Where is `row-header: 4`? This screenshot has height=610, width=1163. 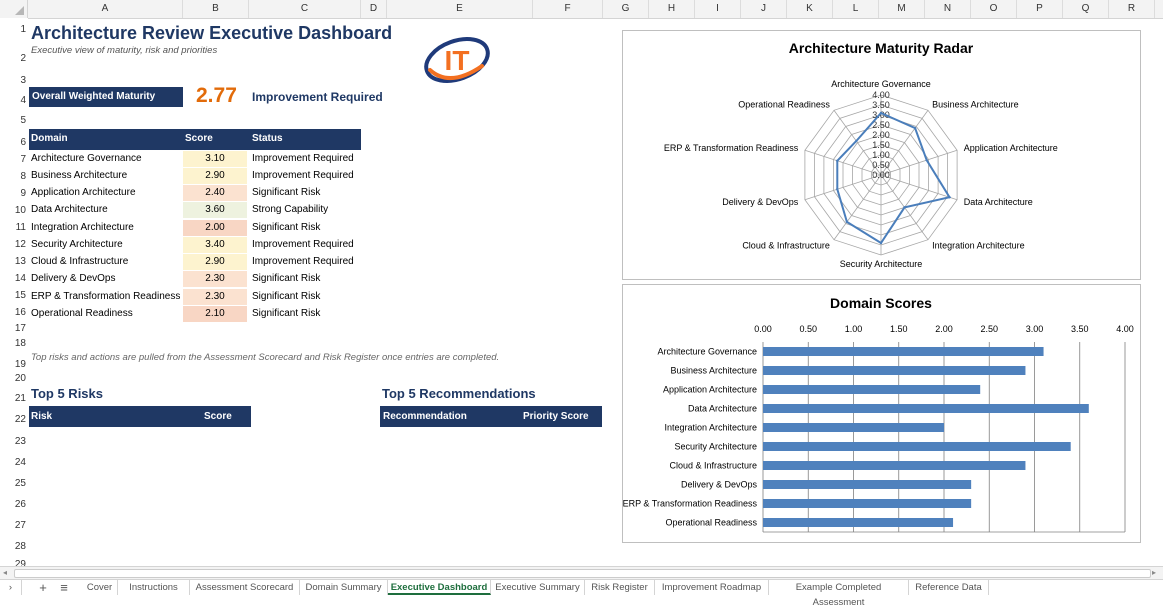 row-header: 4 is located at coordinates (14, 100).